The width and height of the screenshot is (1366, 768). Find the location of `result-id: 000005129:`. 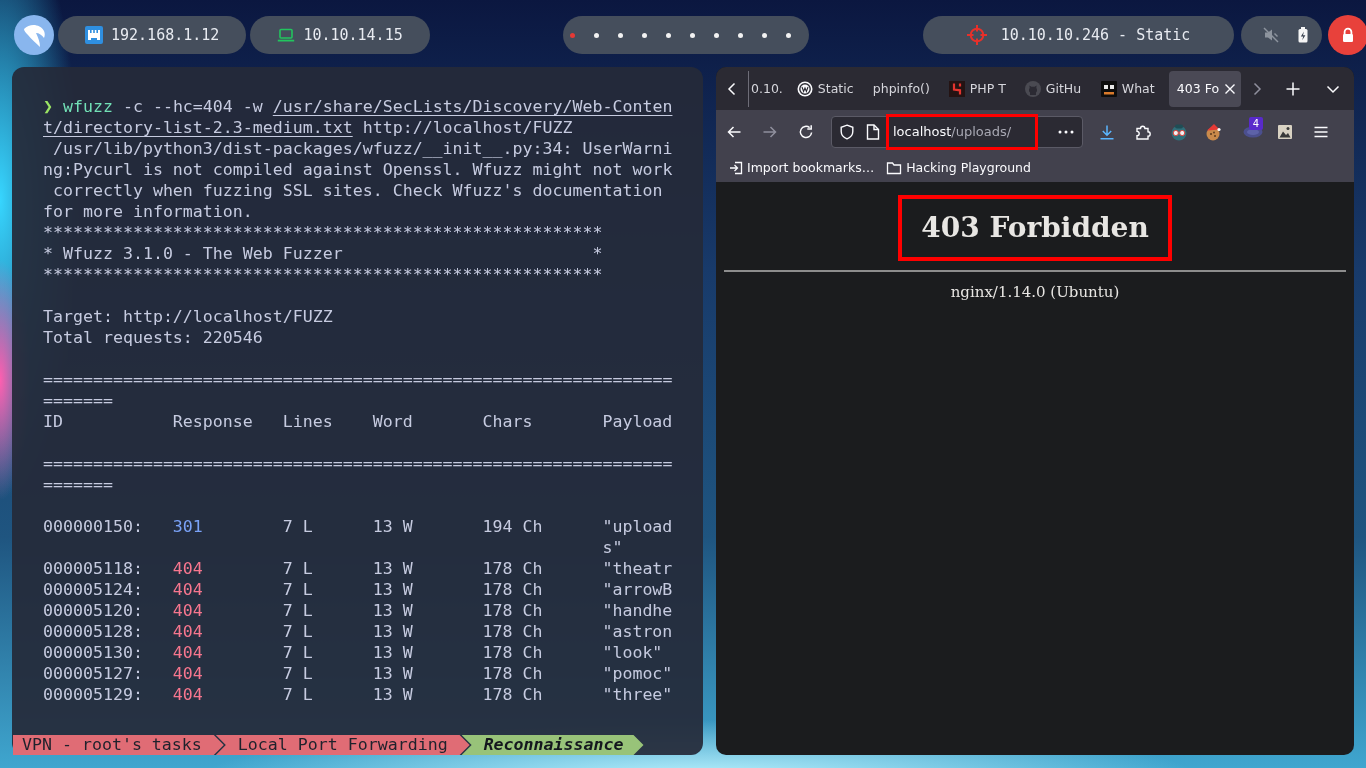

result-id: 000005129: is located at coordinates (93, 694).